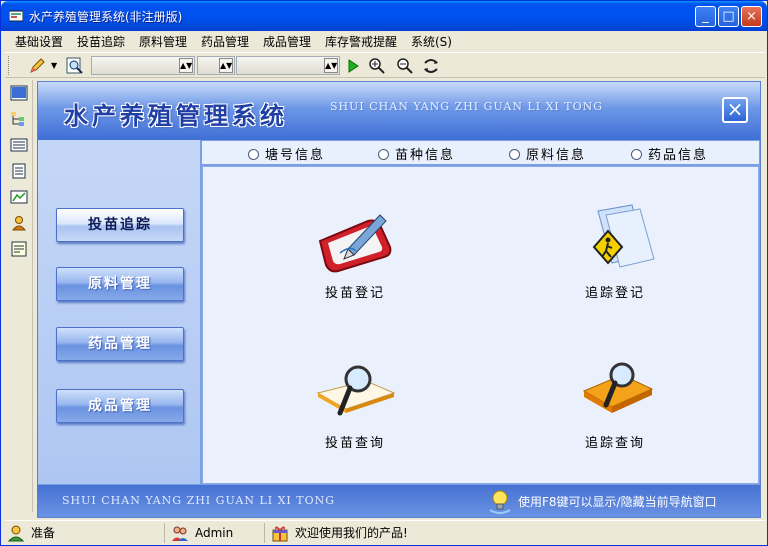 The width and height of the screenshot is (768, 546). What do you see at coordinates (120, 344) in the screenshot?
I see `nav-drug-button: 药品管理` at bounding box center [120, 344].